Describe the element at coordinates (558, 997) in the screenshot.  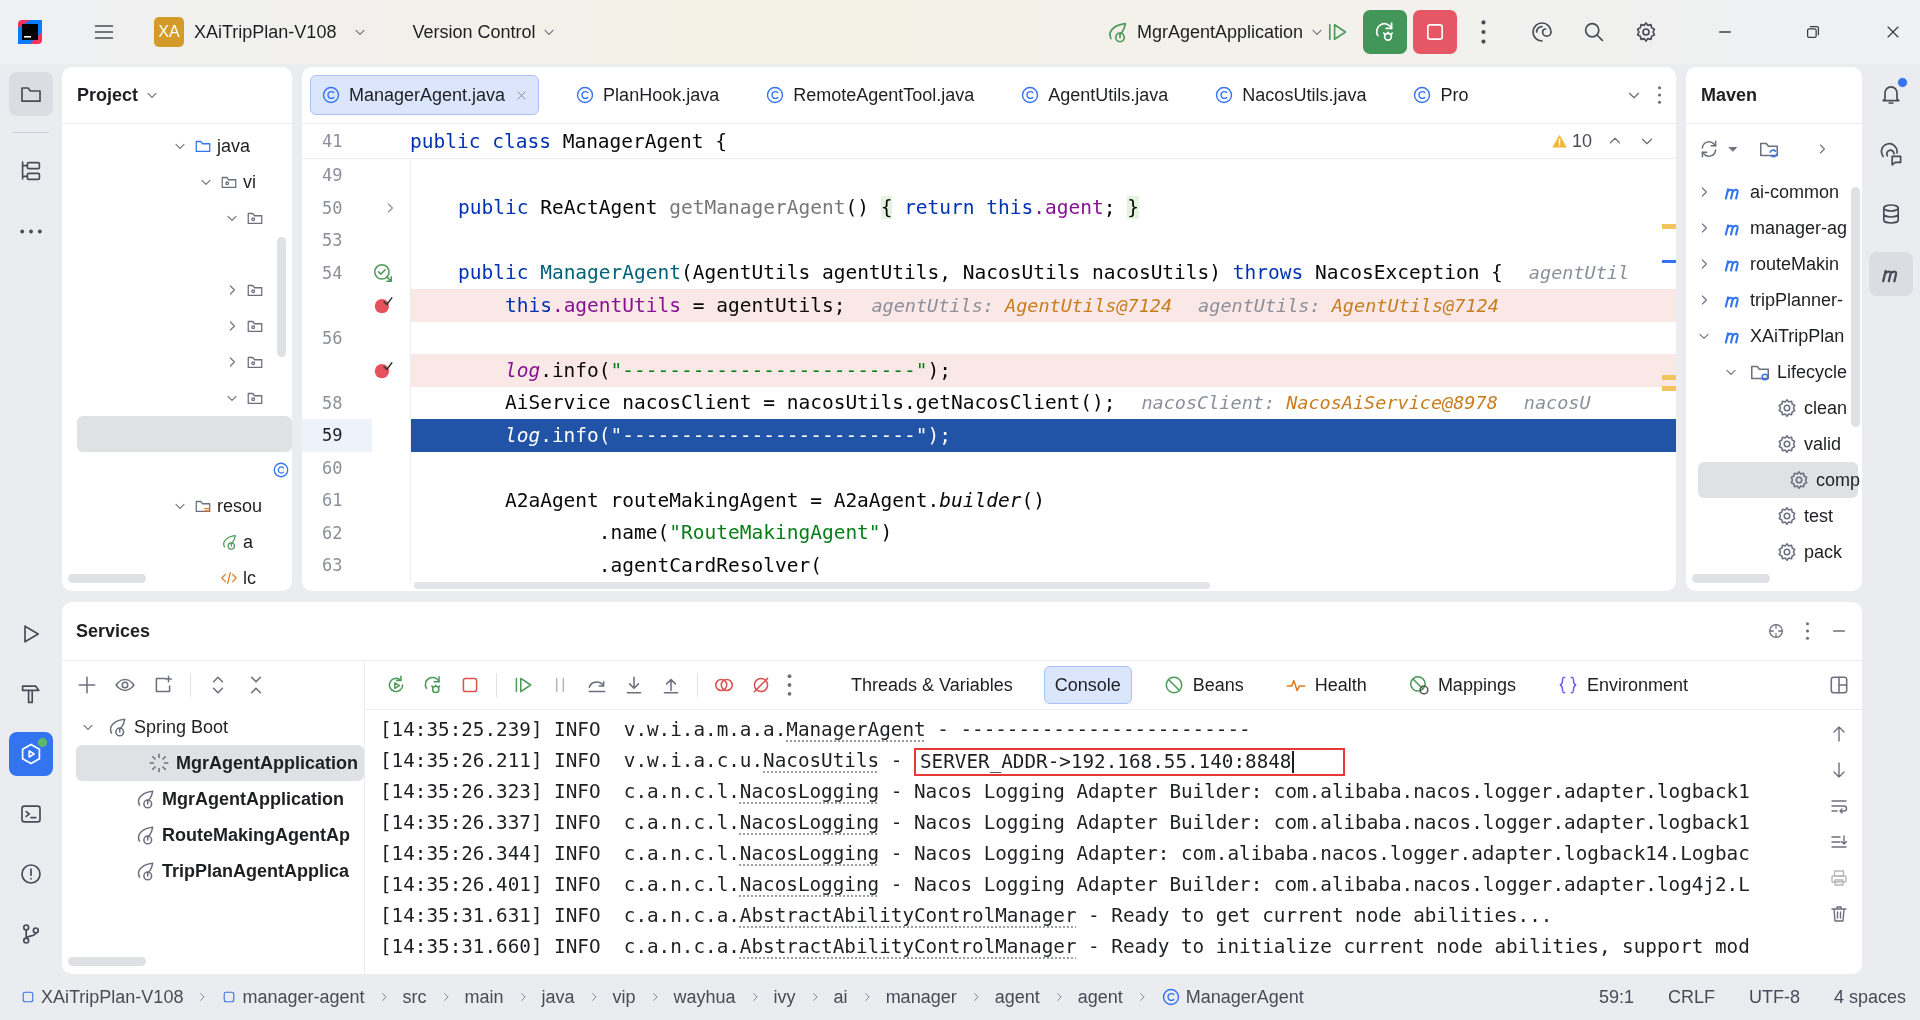
I see `breadcrumb: java` at that location.